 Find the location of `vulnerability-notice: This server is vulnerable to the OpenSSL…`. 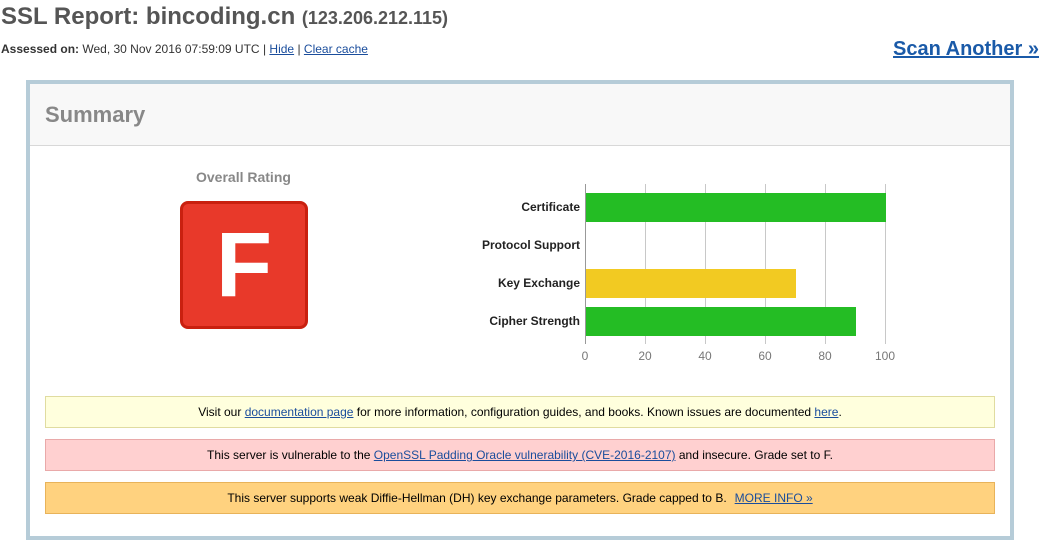

vulnerability-notice: This server is vulnerable to the OpenSSL… is located at coordinates (520, 455).